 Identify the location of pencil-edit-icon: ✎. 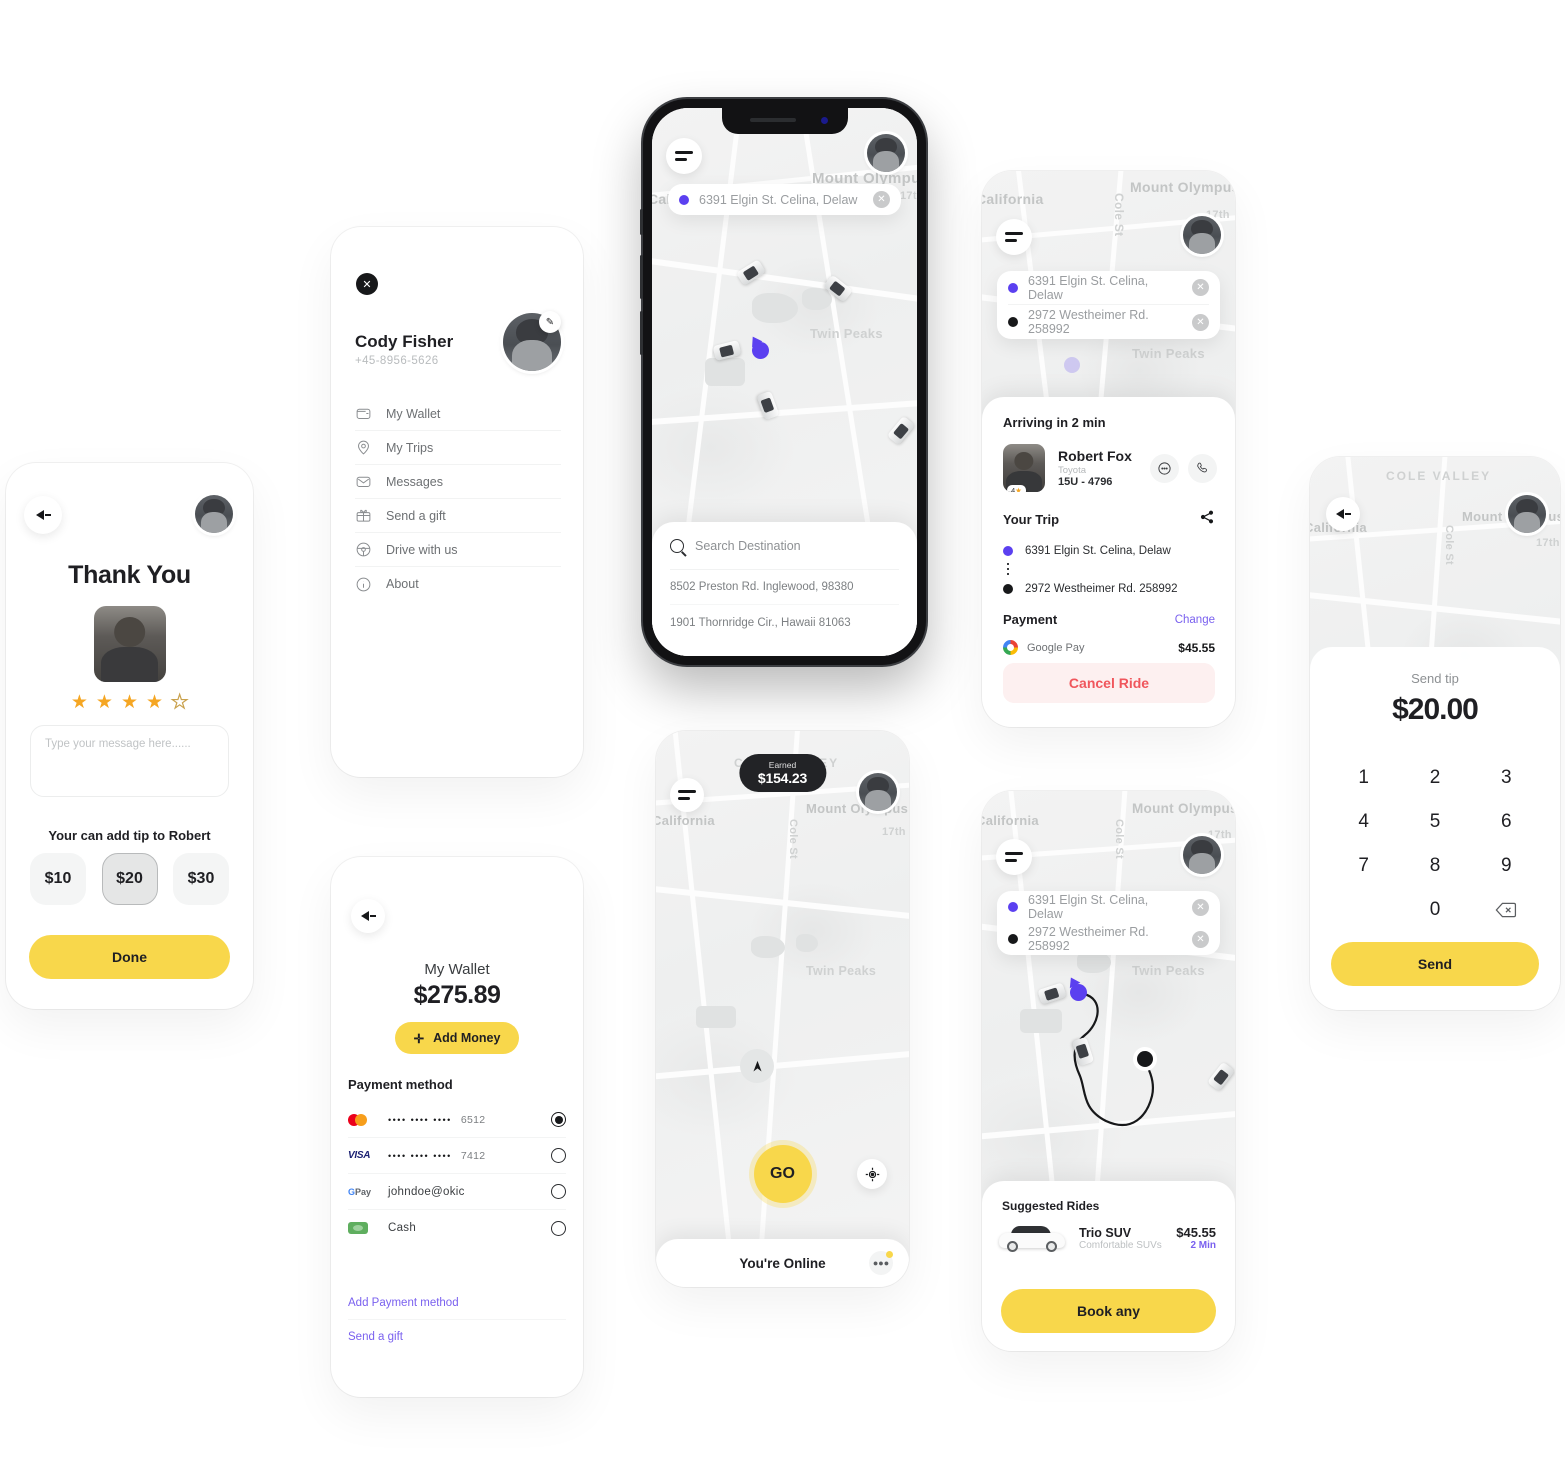
(550, 322).